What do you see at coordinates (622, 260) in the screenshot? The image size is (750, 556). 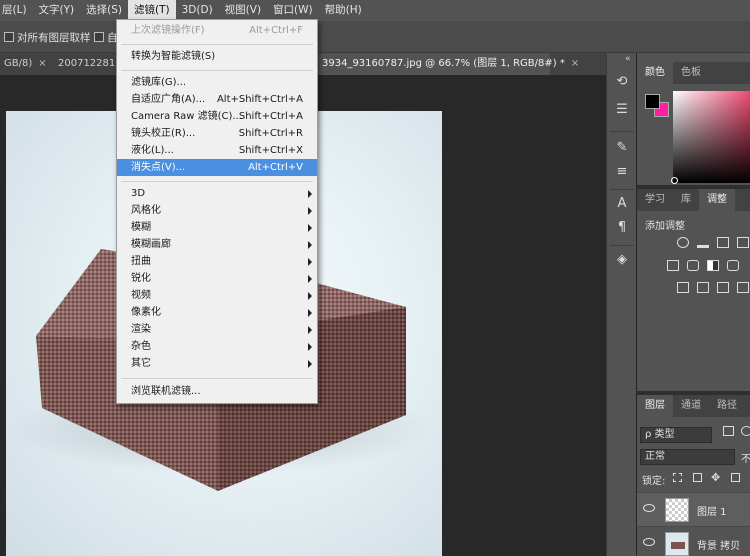 I see `3d-cube-icon: ◈` at bounding box center [622, 260].